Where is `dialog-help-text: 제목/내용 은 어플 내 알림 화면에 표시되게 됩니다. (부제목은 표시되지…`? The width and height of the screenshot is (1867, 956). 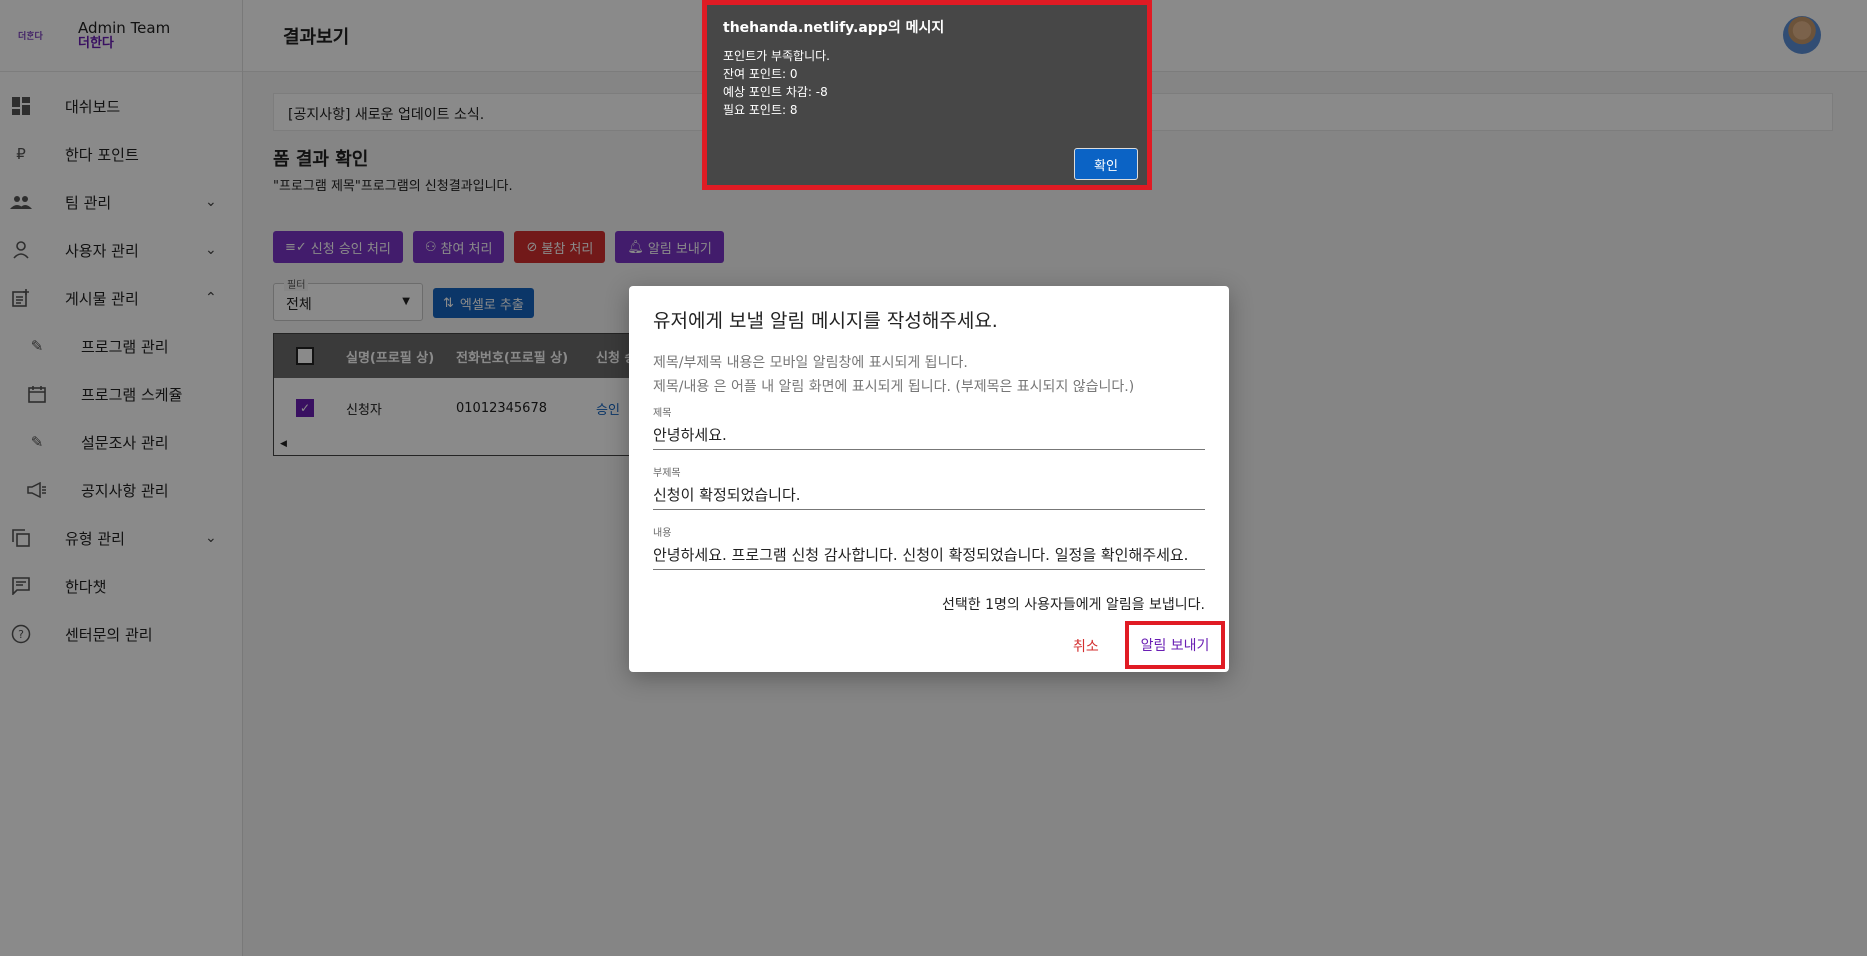
dialog-help-text: 제목/내용 은 어플 내 알림 화면에 표시되게 됩니다. (부제목은 표시되지… is located at coordinates (894, 387).